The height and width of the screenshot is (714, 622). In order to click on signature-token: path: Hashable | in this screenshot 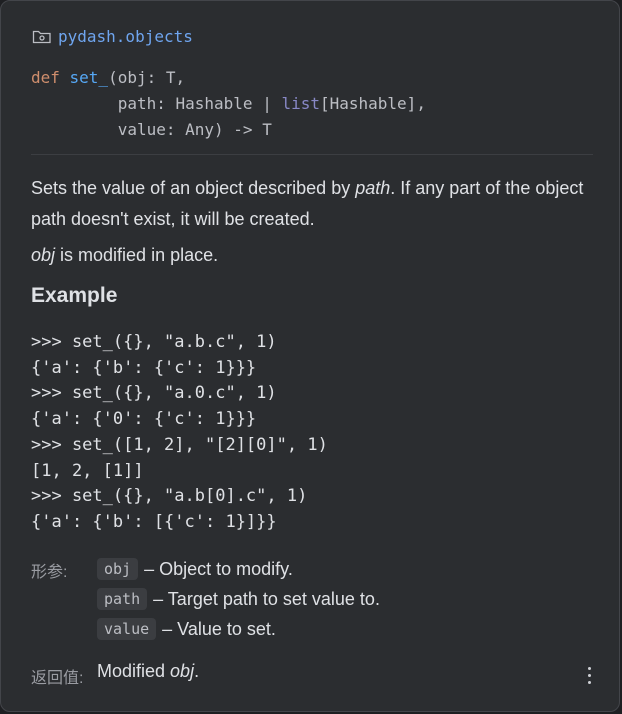, I will do `click(156, 103)`.